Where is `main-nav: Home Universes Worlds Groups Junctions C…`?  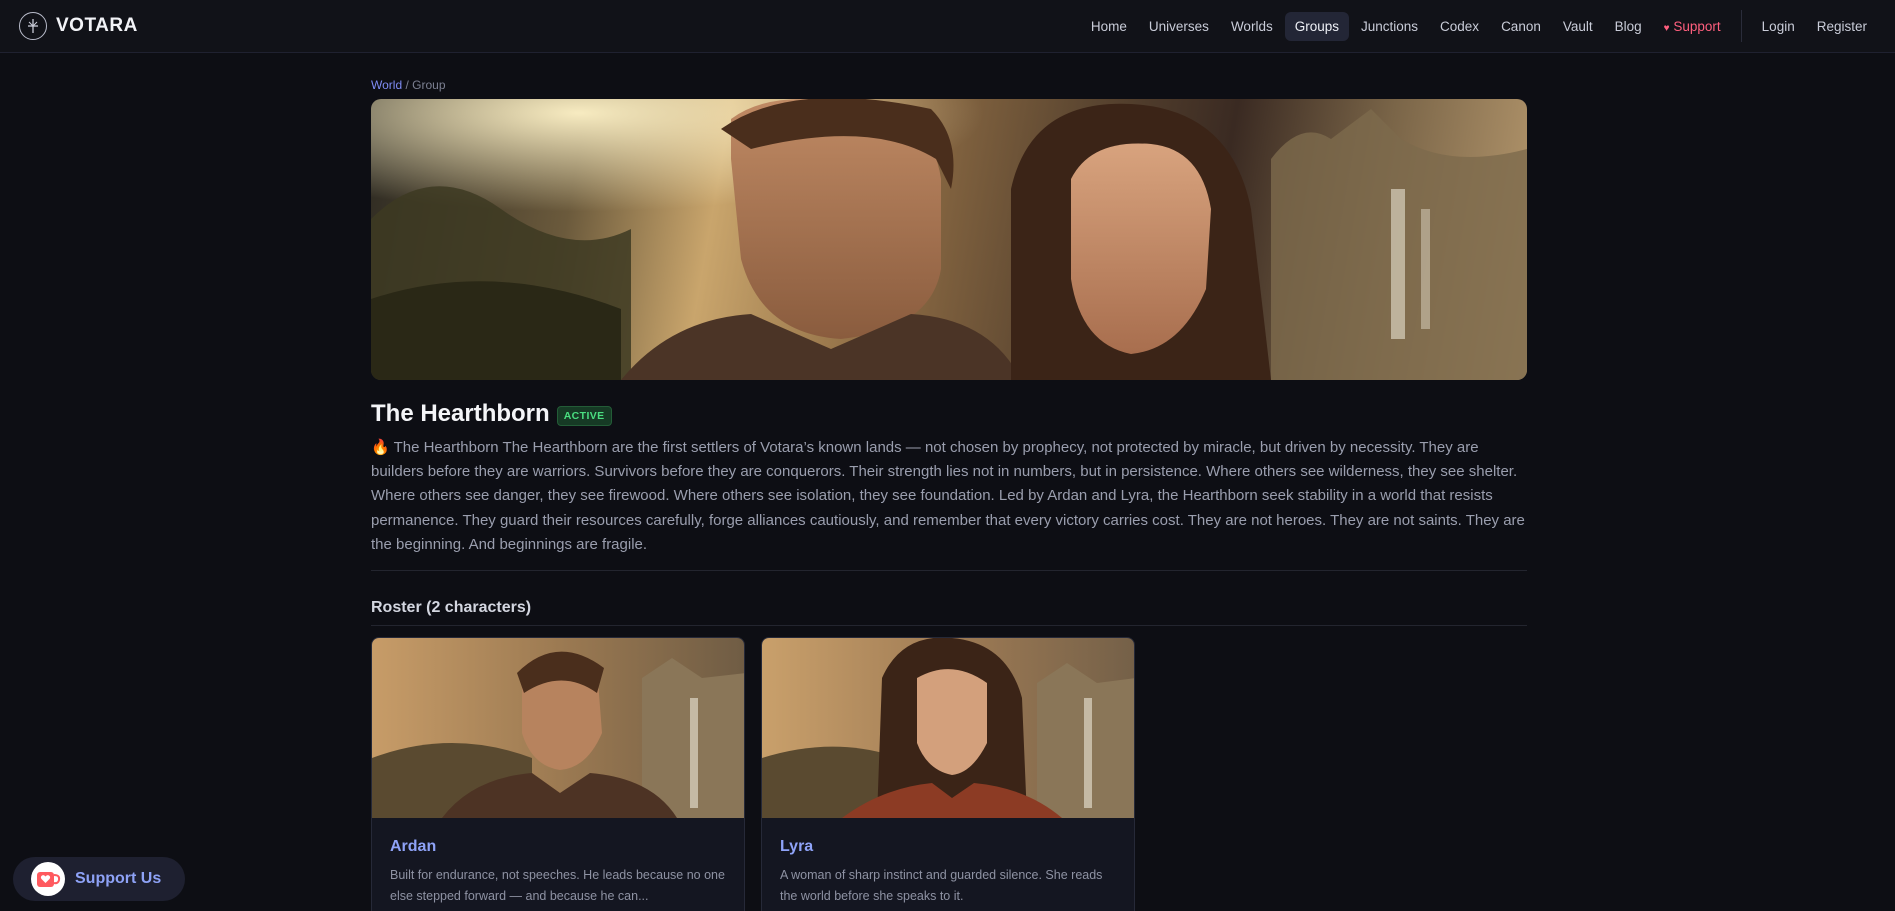 main-nav: Home Universes Worlds Groups Junctions C… is located at coordinates (1478, 26).